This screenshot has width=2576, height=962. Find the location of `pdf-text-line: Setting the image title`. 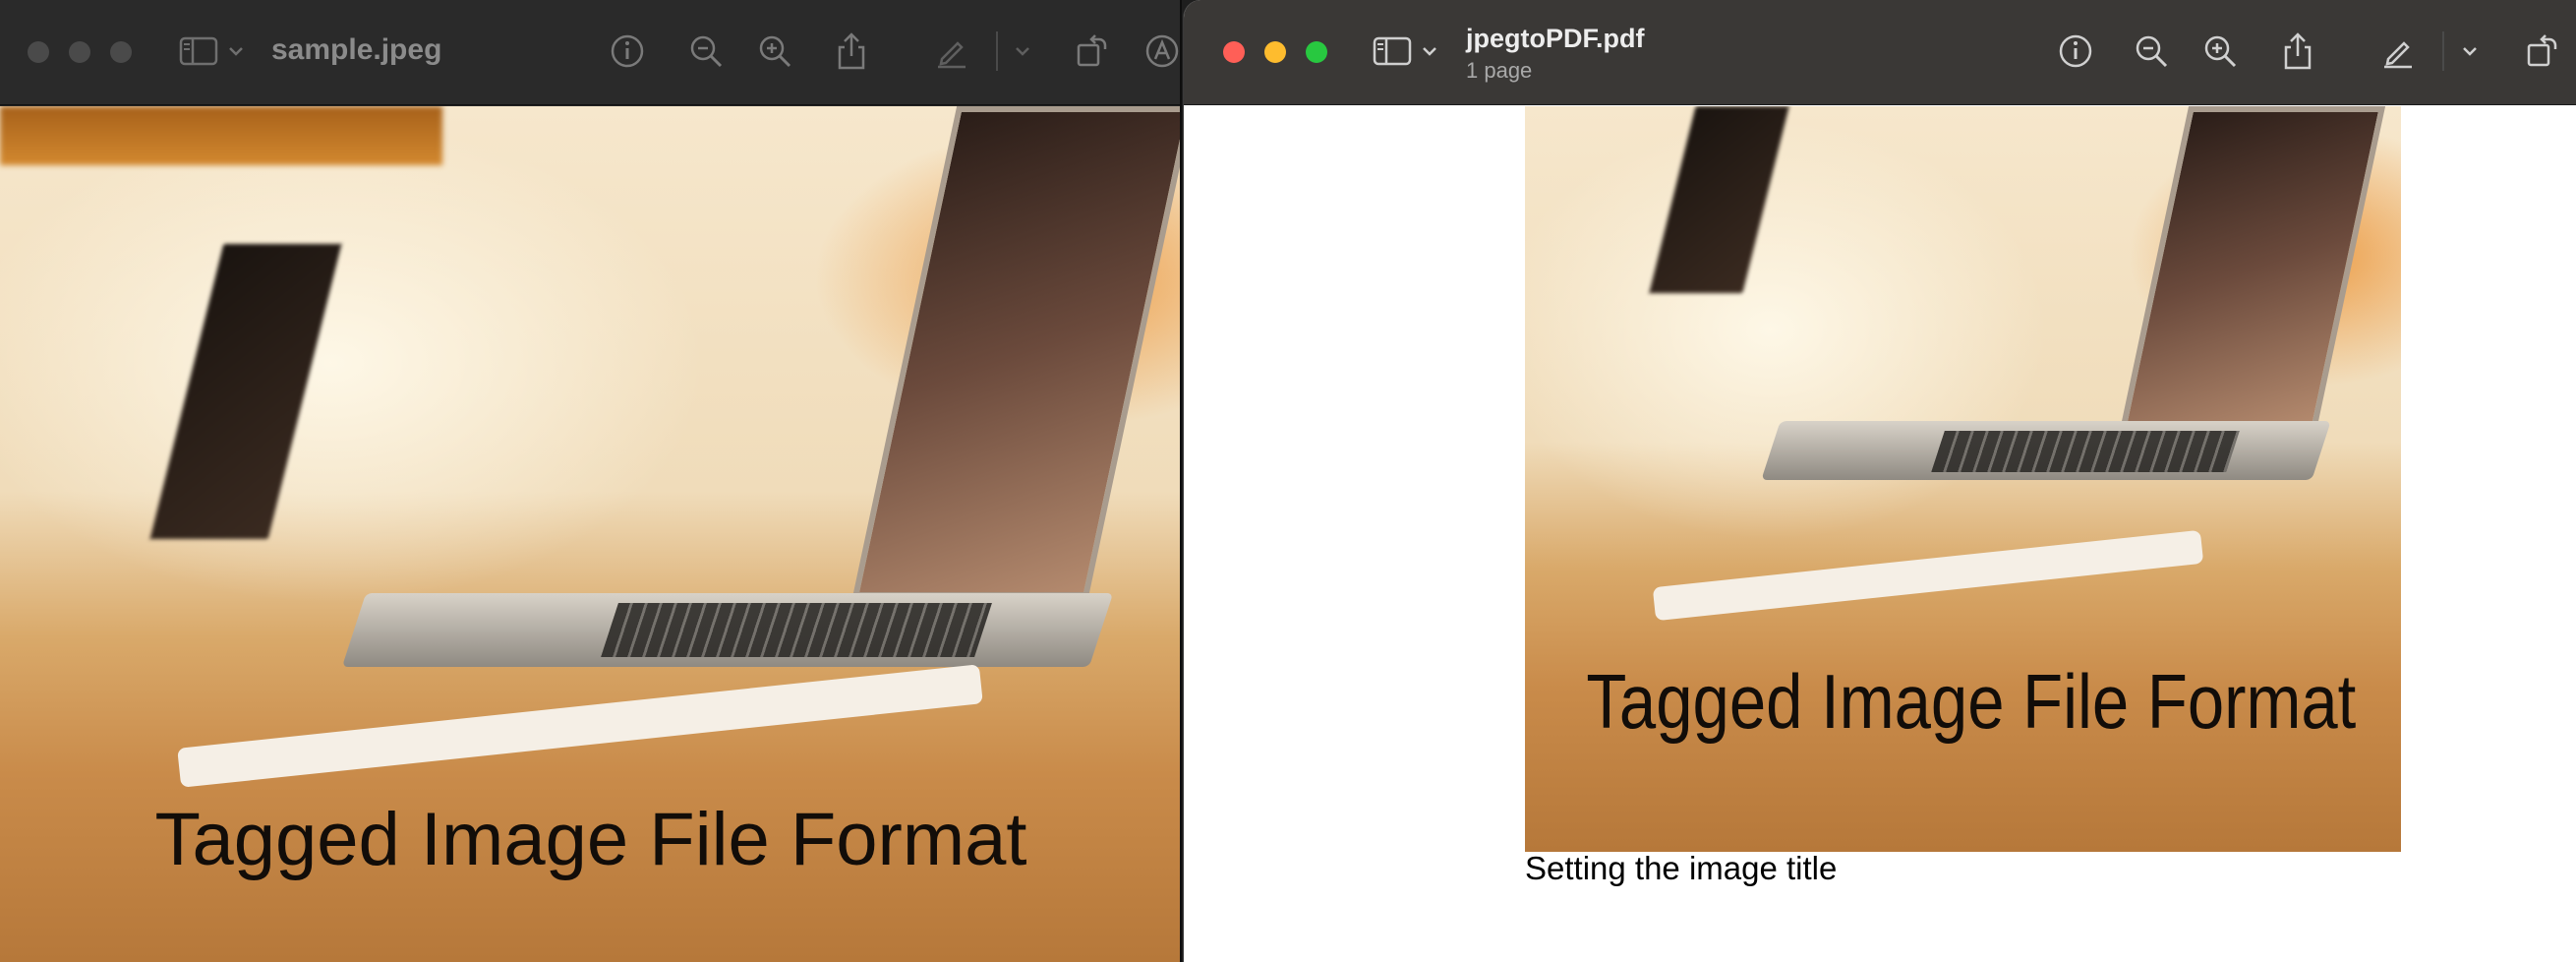

pdf-text-line: Setting the image title is located at coordinates (1681, 868).